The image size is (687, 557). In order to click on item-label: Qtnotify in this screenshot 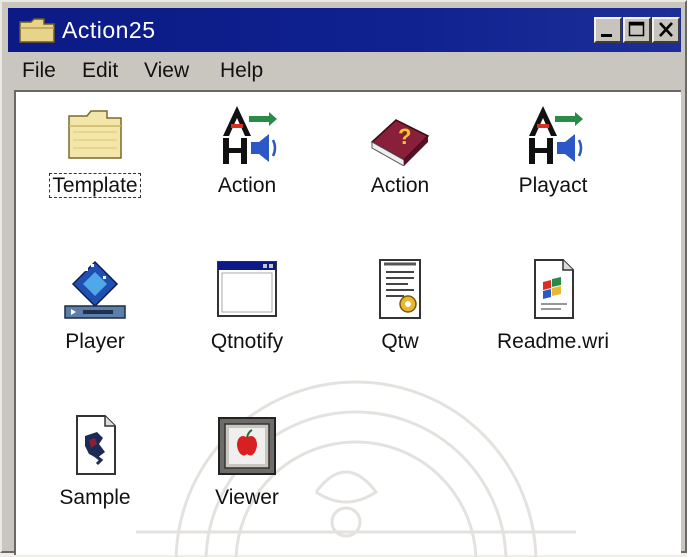, I will do `click(247, 341)`.